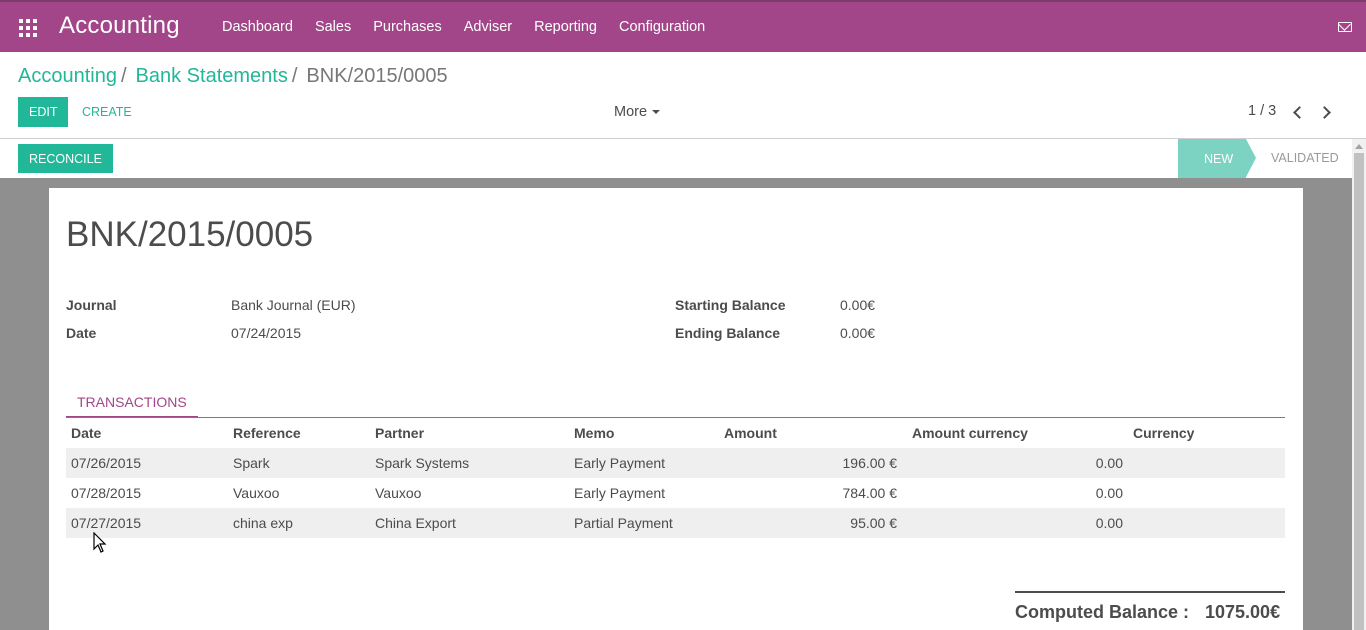  Describe the element at coordinates (1305, 158) in the screenshot. I see `stage-validated: VALIDATED` at that location.